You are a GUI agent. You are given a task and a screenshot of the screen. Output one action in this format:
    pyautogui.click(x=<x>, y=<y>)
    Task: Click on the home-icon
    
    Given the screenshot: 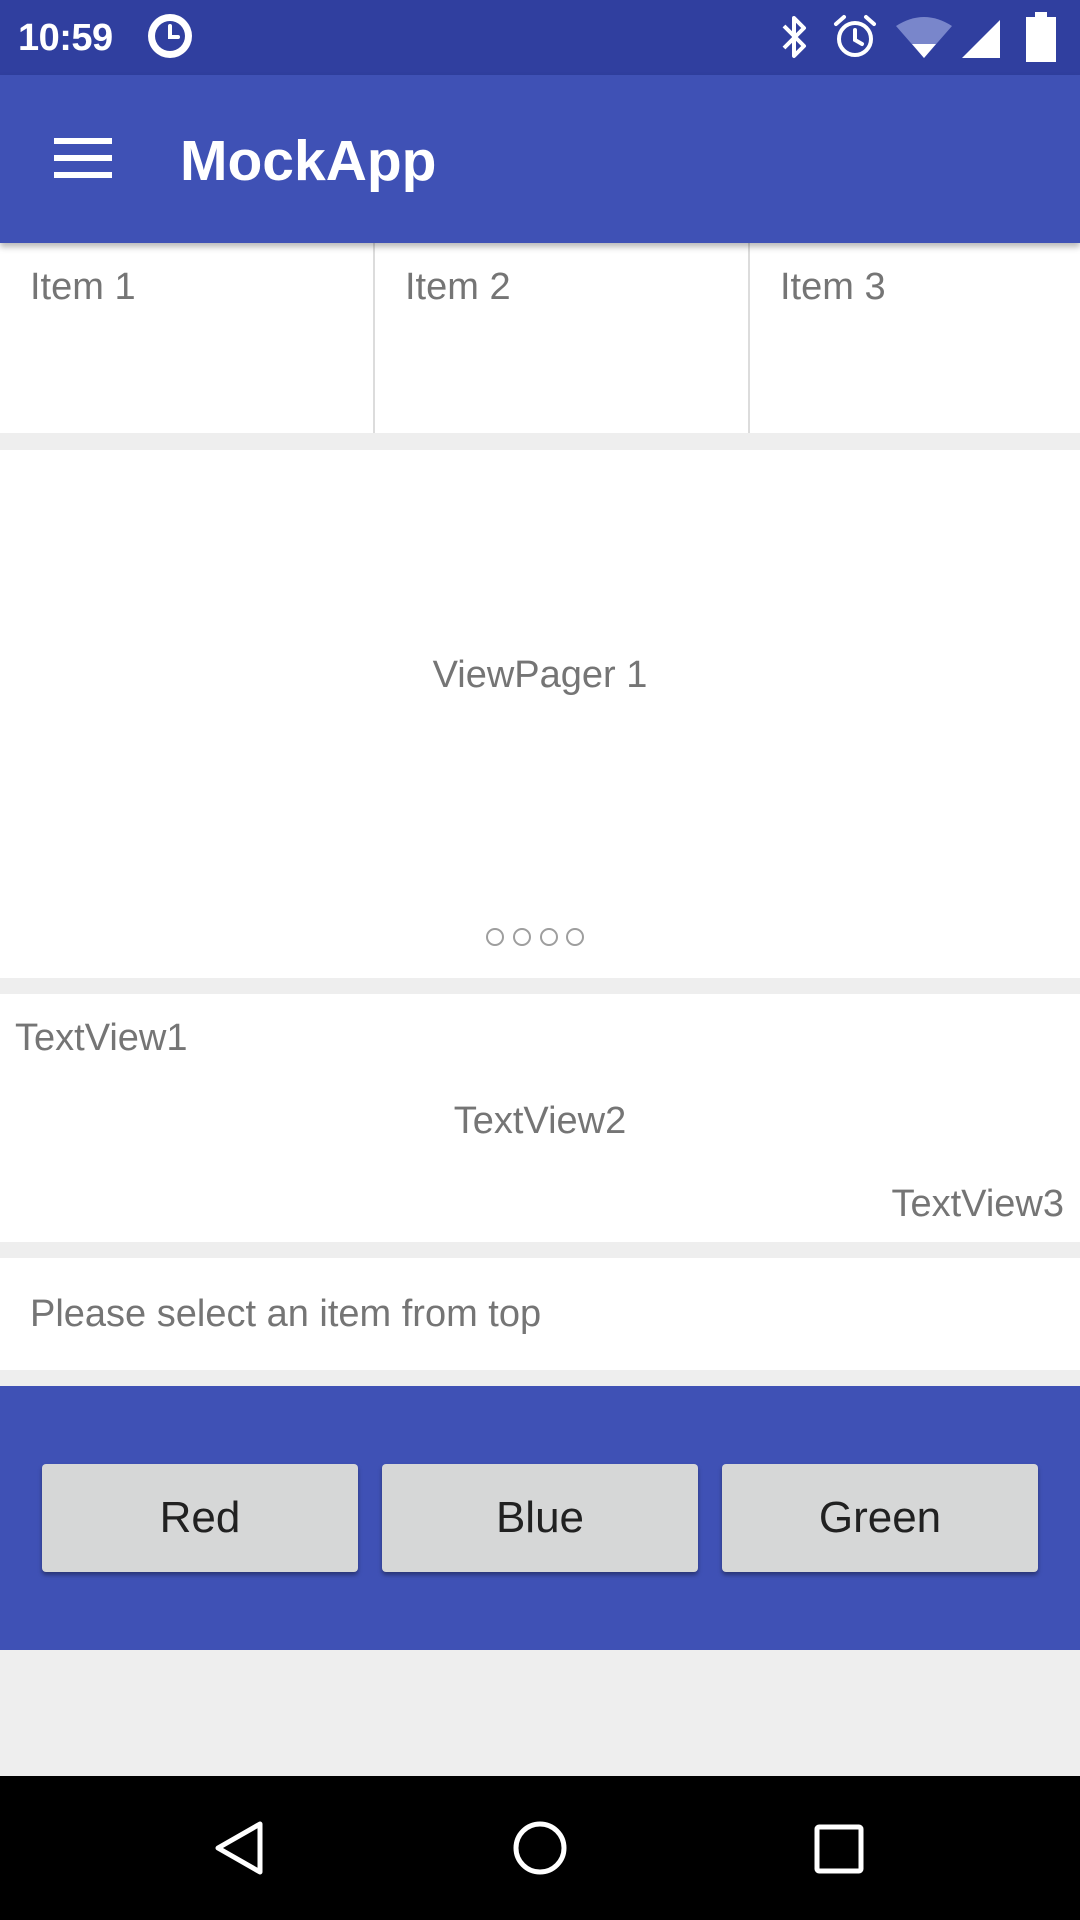 What is the action you would take?
    pyautogui.click(x=540, y=1850)
    